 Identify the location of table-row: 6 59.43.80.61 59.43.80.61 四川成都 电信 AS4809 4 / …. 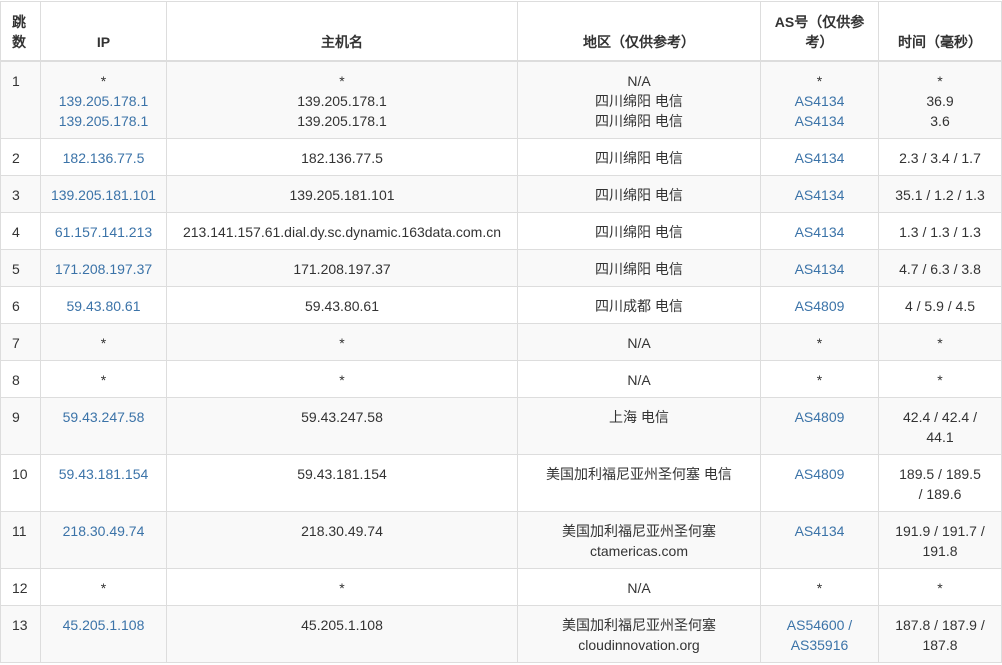
(501, 304).